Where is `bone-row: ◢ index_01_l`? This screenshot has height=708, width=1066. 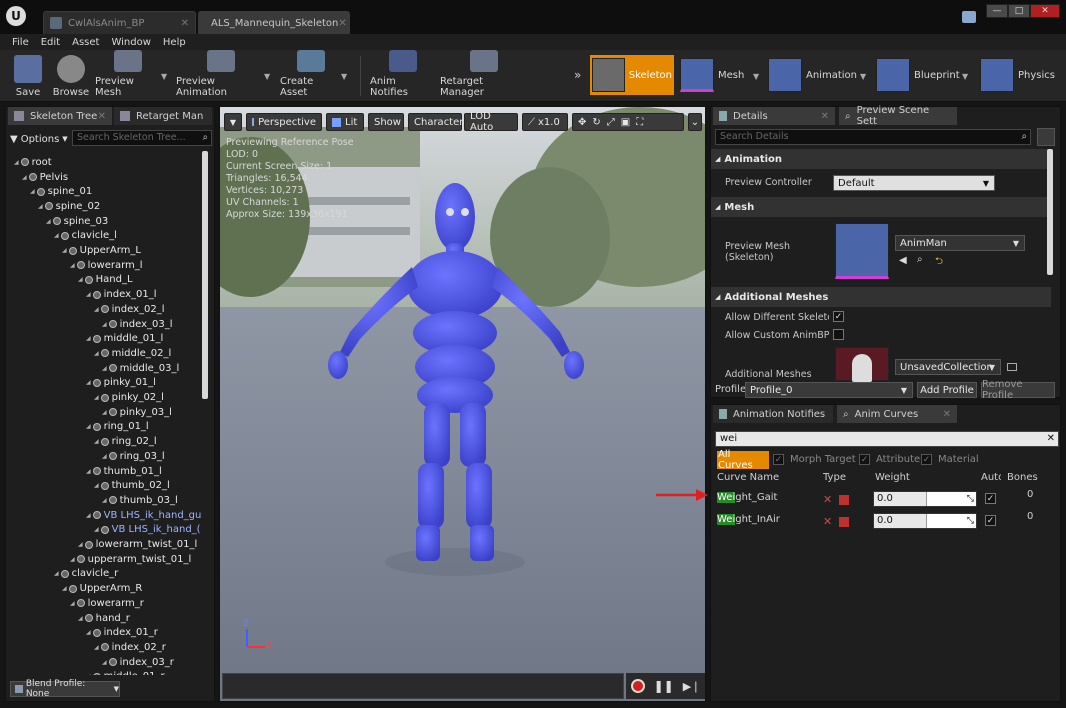
bone-row: ◢ index_01_l is located at coordinates (121, 294).